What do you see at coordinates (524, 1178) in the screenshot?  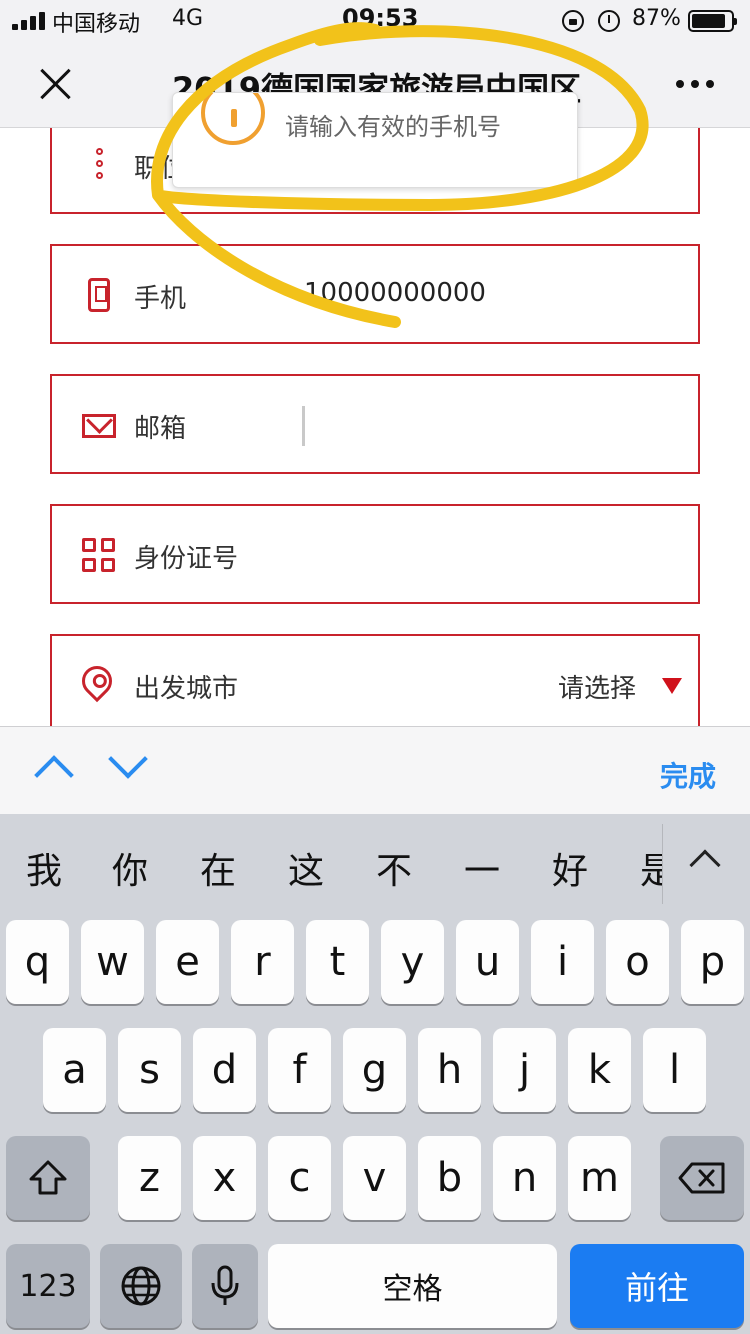 I see `key: n` at bounding box center [524, 1178].